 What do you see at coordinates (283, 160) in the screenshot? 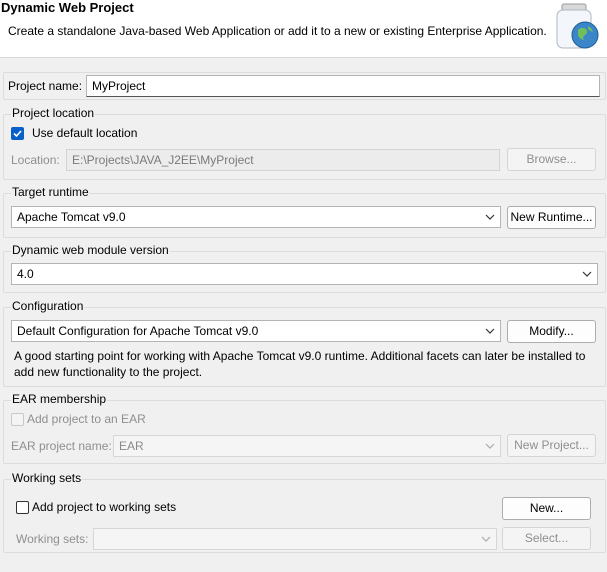
I see `location-input: E:\Projects\JAVA_J2EE\MyProject` at bounding box center [283, 160].